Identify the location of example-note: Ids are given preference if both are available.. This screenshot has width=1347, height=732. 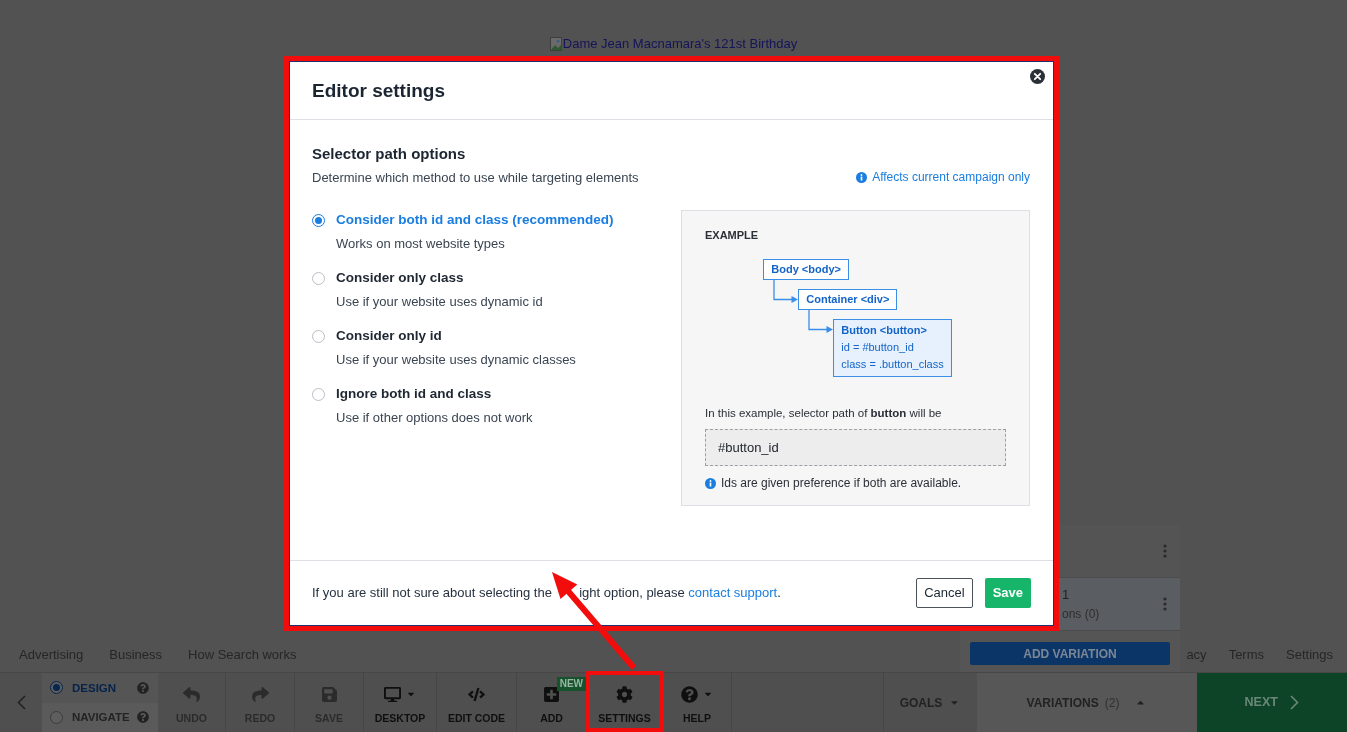
(841, 483).